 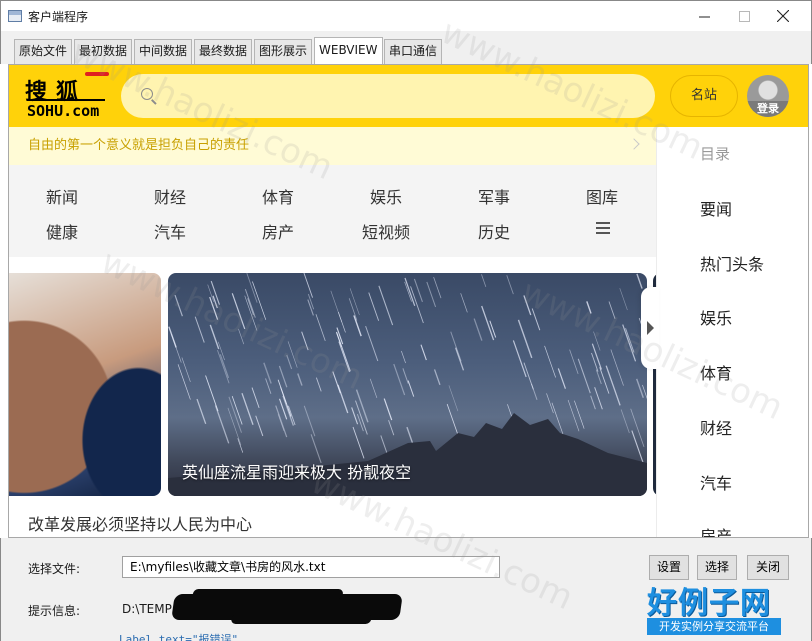 I want to click on nav-item-history: 历史, so click(x=494, y=231).